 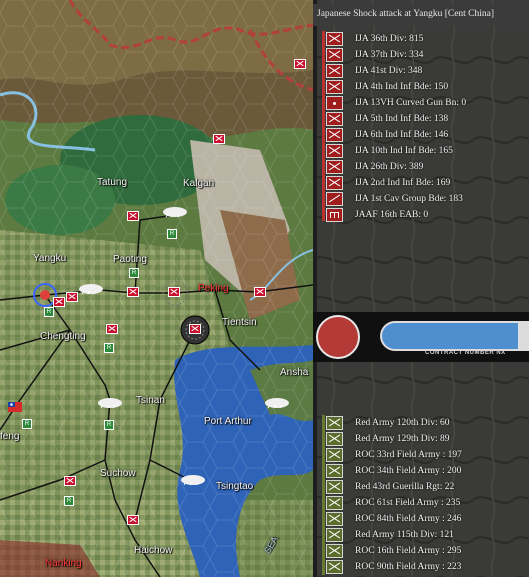 I want to click on defender-unit-row: Red Army 115th Div: 121, so click(x=421, y=535).